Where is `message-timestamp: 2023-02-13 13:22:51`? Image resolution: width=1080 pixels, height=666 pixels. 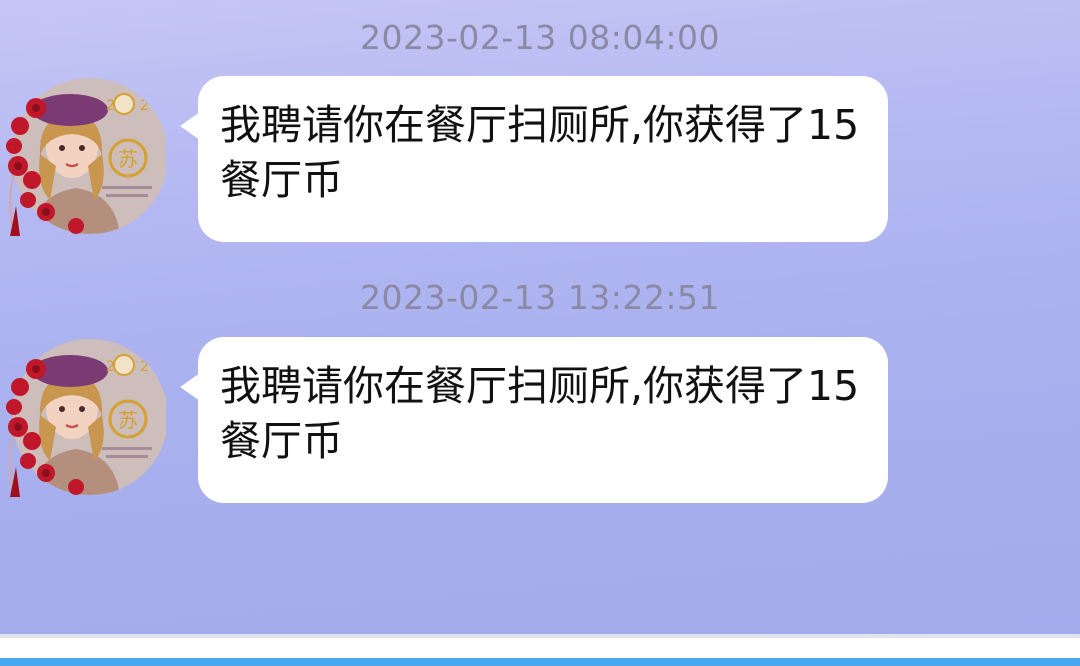
message-timestamp: 2023-02-13 13:22:51 is located at coordinates (540, 297).